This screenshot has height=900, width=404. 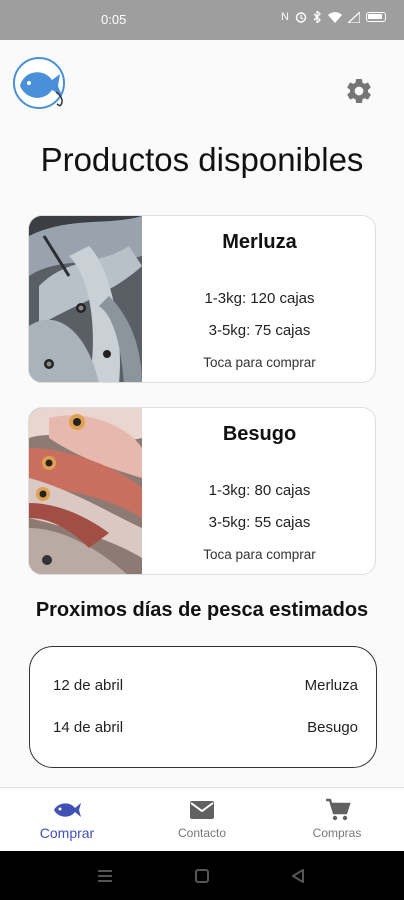 I want to click on schedule-fish: Besugo, so click(x=332, y=727).